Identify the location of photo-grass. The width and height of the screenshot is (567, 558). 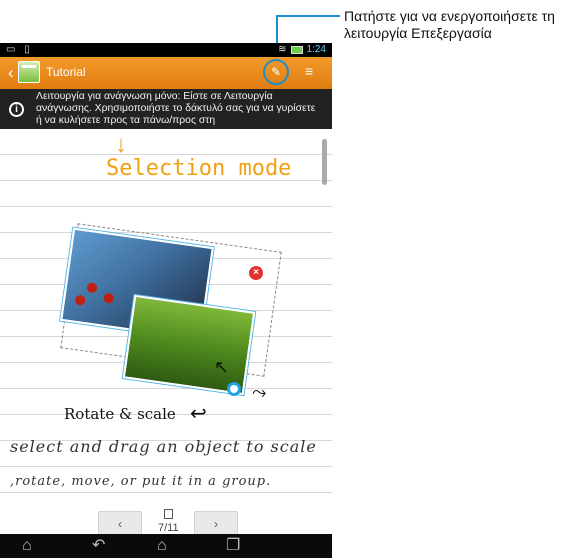
(189, 345).